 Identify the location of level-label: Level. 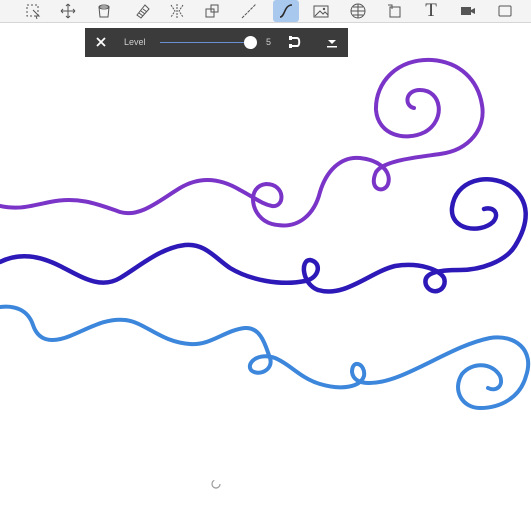
(135, 42).